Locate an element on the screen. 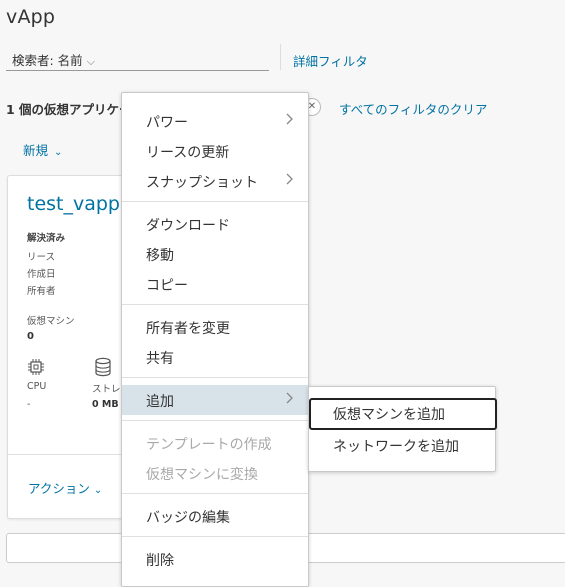 The width and height of the screenshot is (565, 587). vm-count: 0 is located at coordinates (30, 336).